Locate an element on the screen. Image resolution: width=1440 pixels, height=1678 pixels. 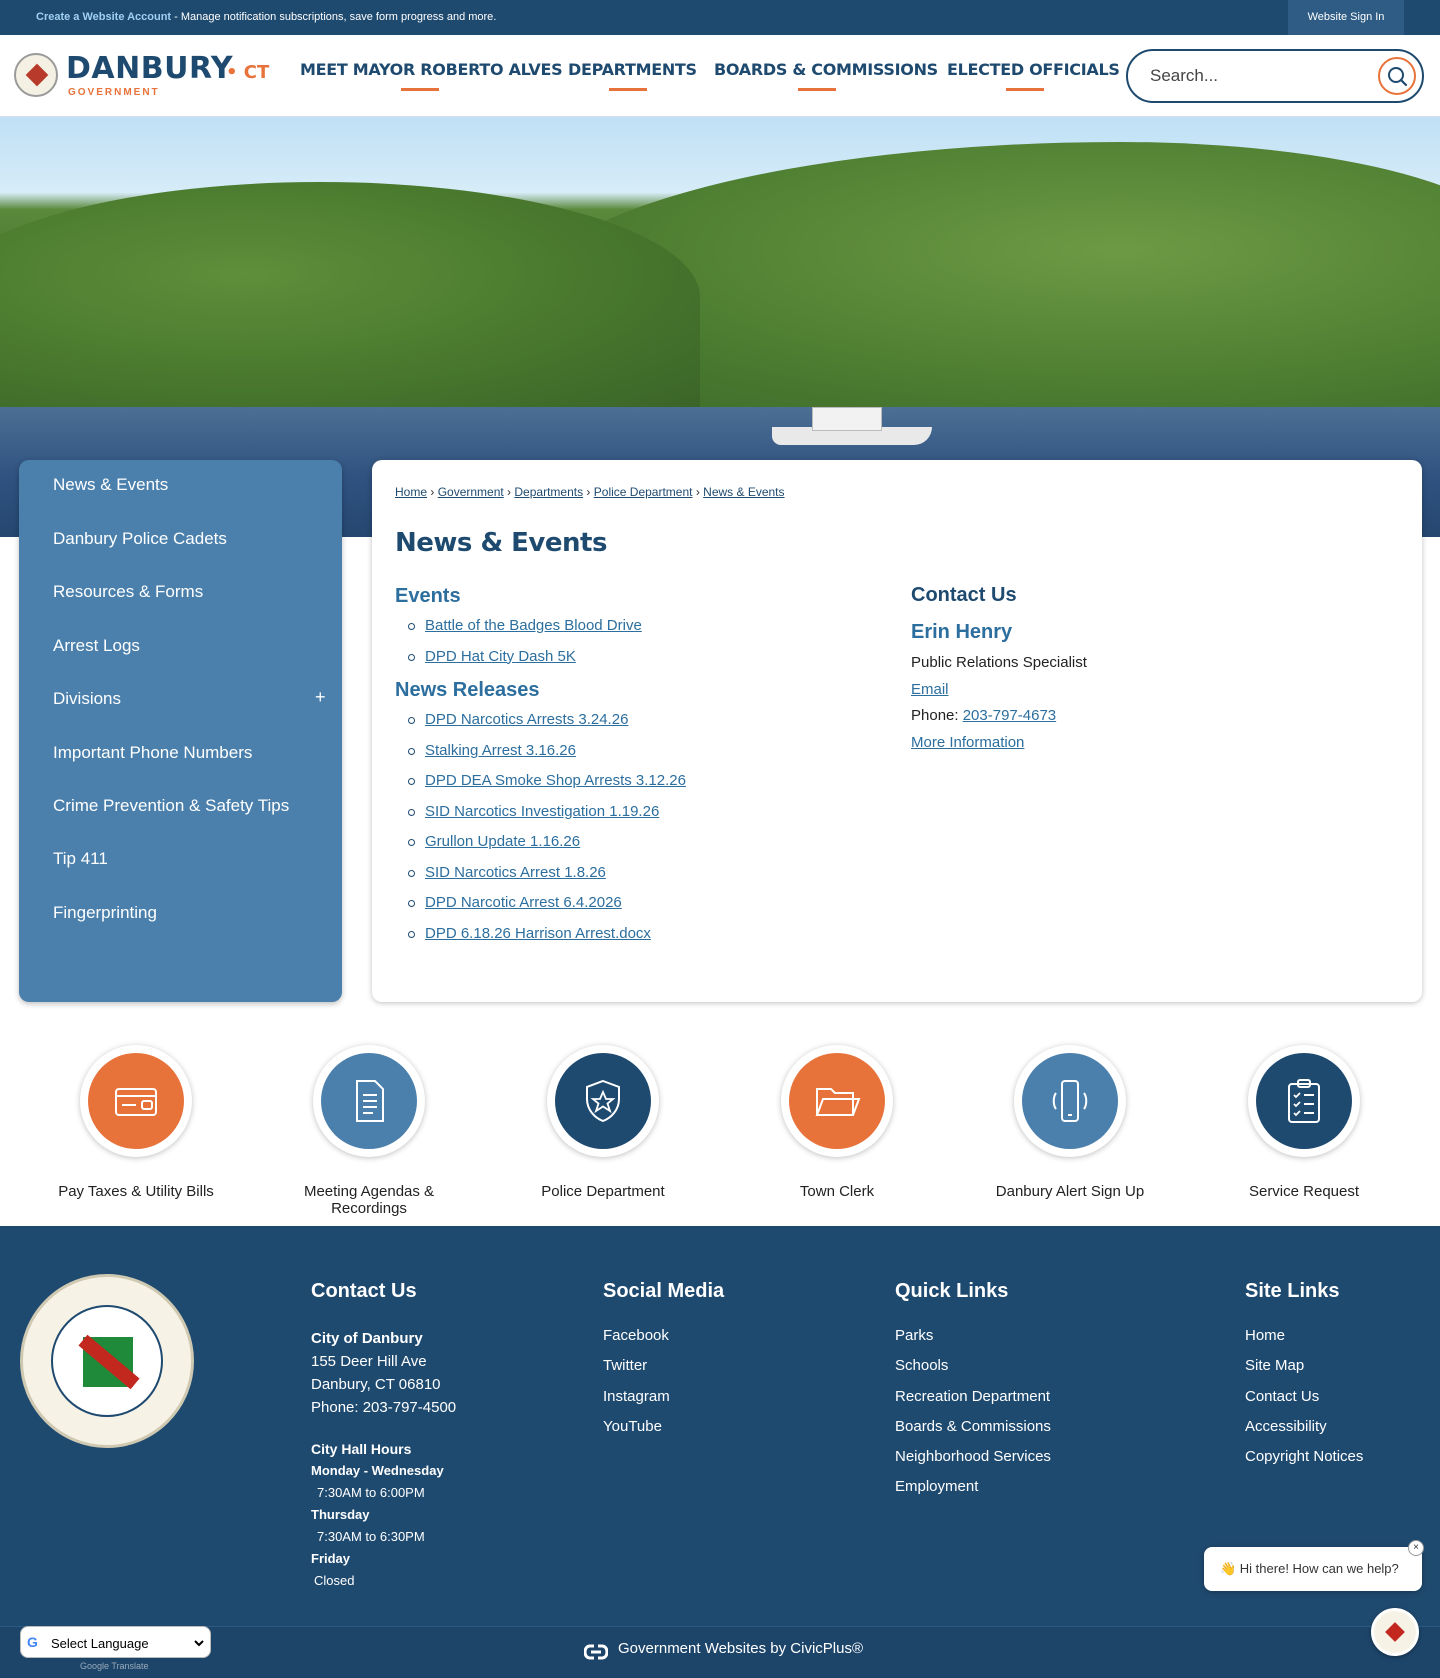
civicplus-bar: Government Websites by CivicPlus® is located at coordinates (720, 1652).